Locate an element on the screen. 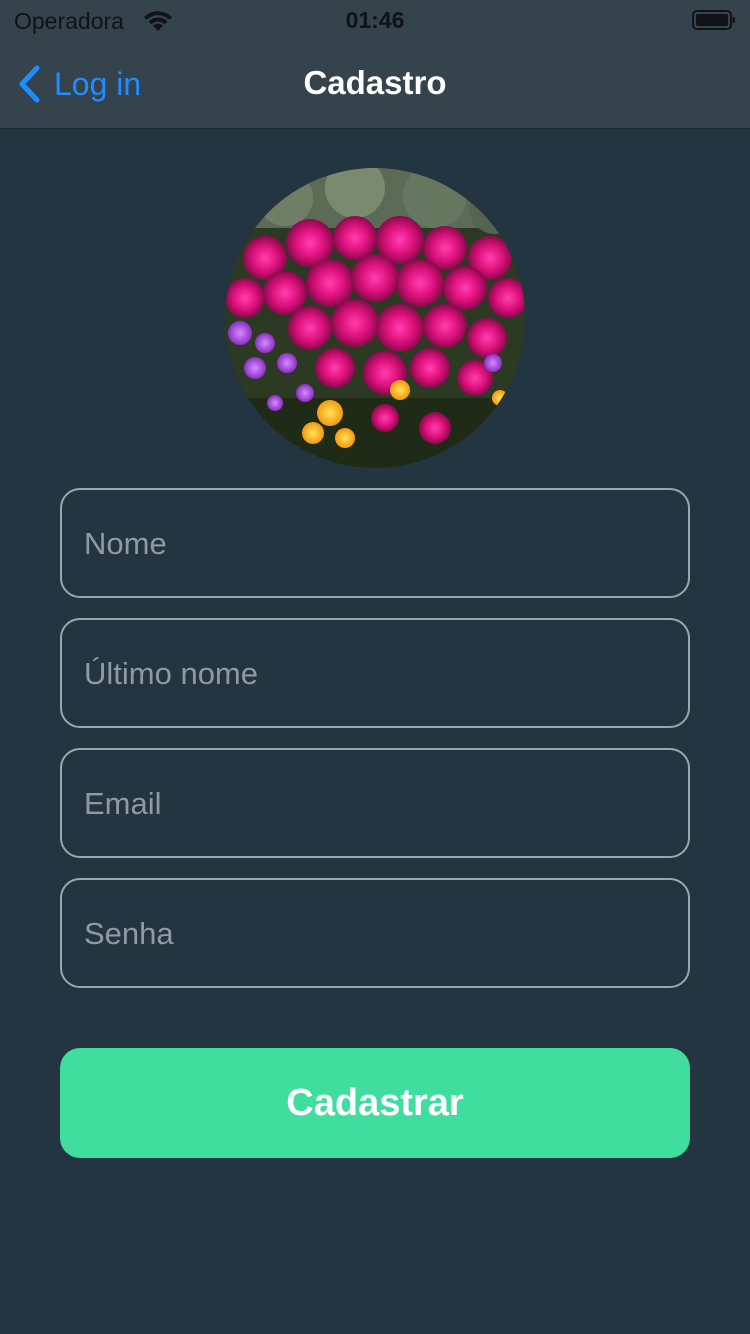  profile-photo is located at coordinates (375, 318).